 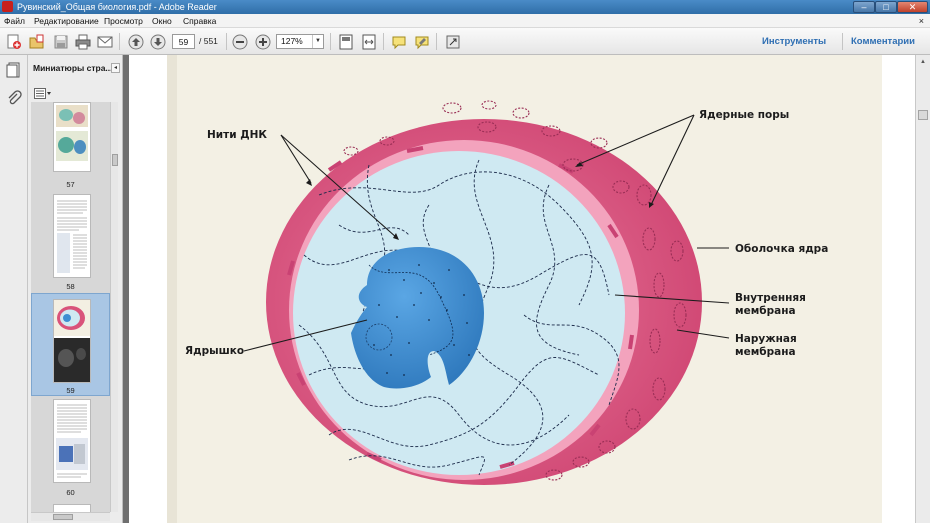 What do you see at coordinates (66, 21) in the screenshot?
I see `menu-edit: Редактирование` at bounding box center [66, 21].